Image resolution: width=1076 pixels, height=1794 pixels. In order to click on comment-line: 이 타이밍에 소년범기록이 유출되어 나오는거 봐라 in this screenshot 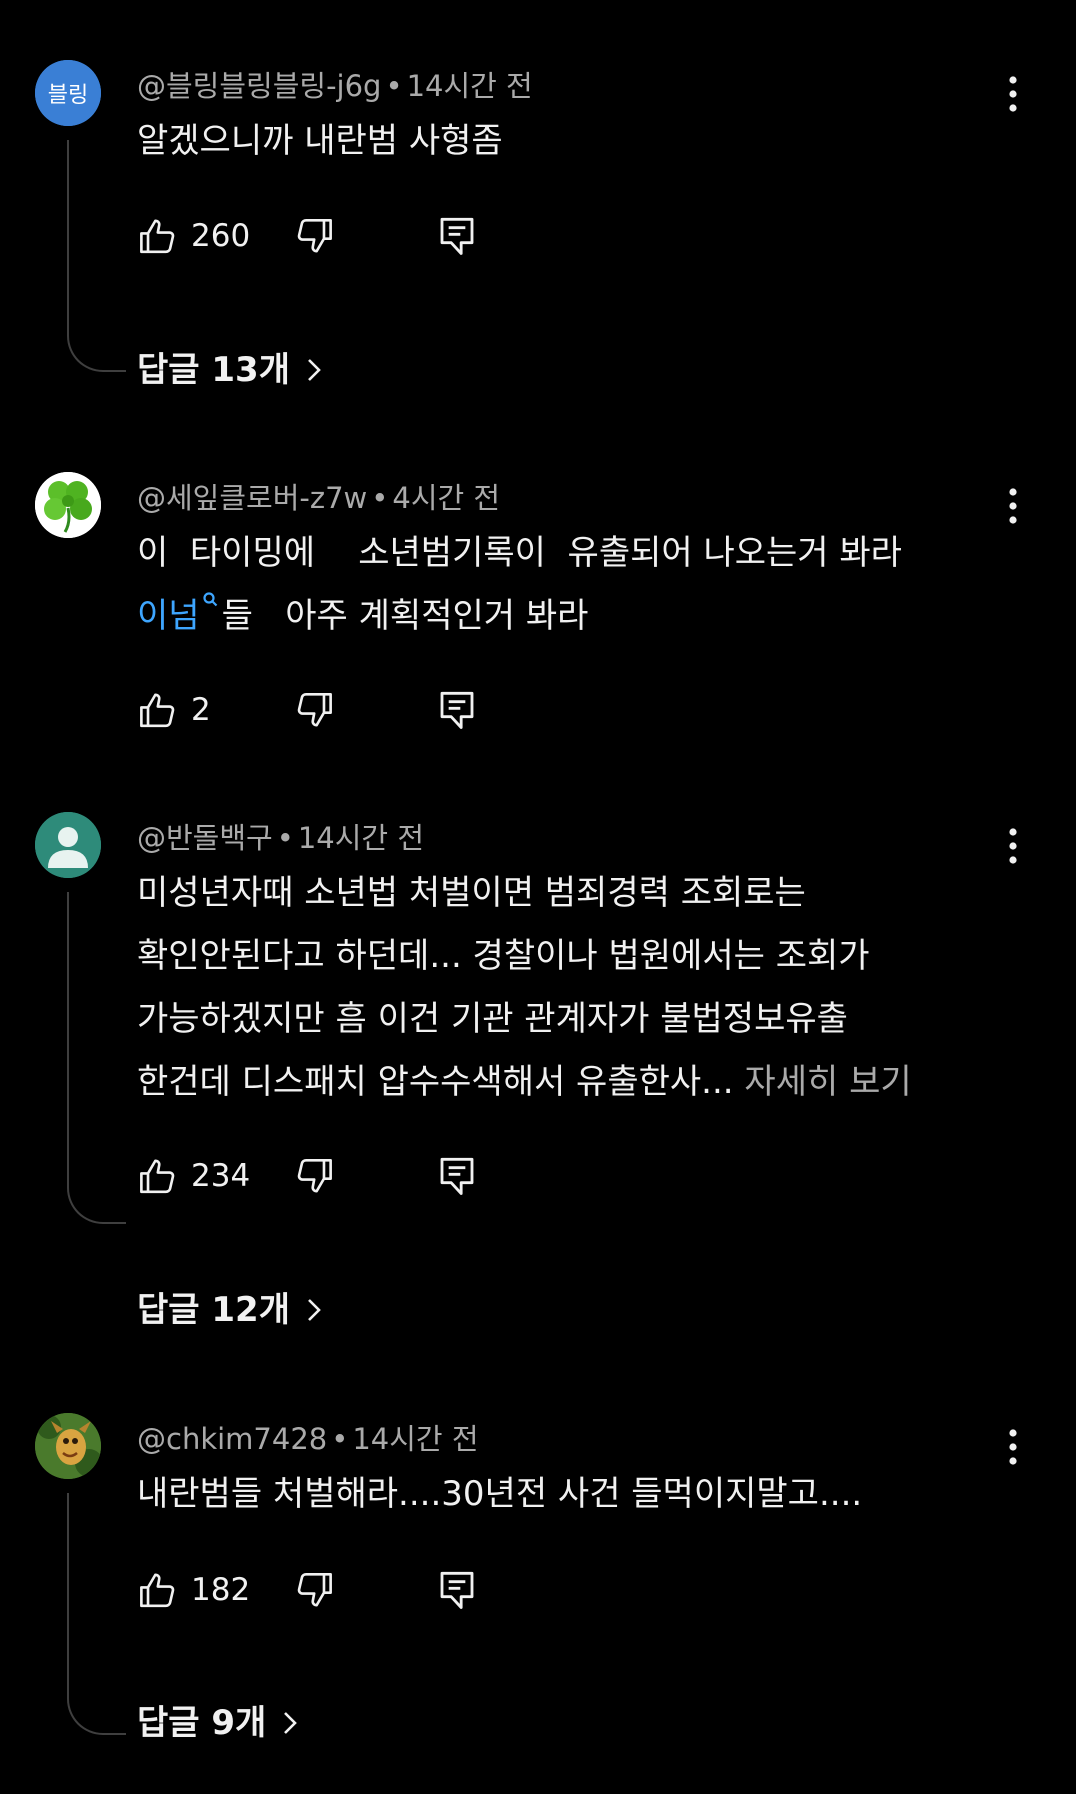, I will do `click(519, 553)`.